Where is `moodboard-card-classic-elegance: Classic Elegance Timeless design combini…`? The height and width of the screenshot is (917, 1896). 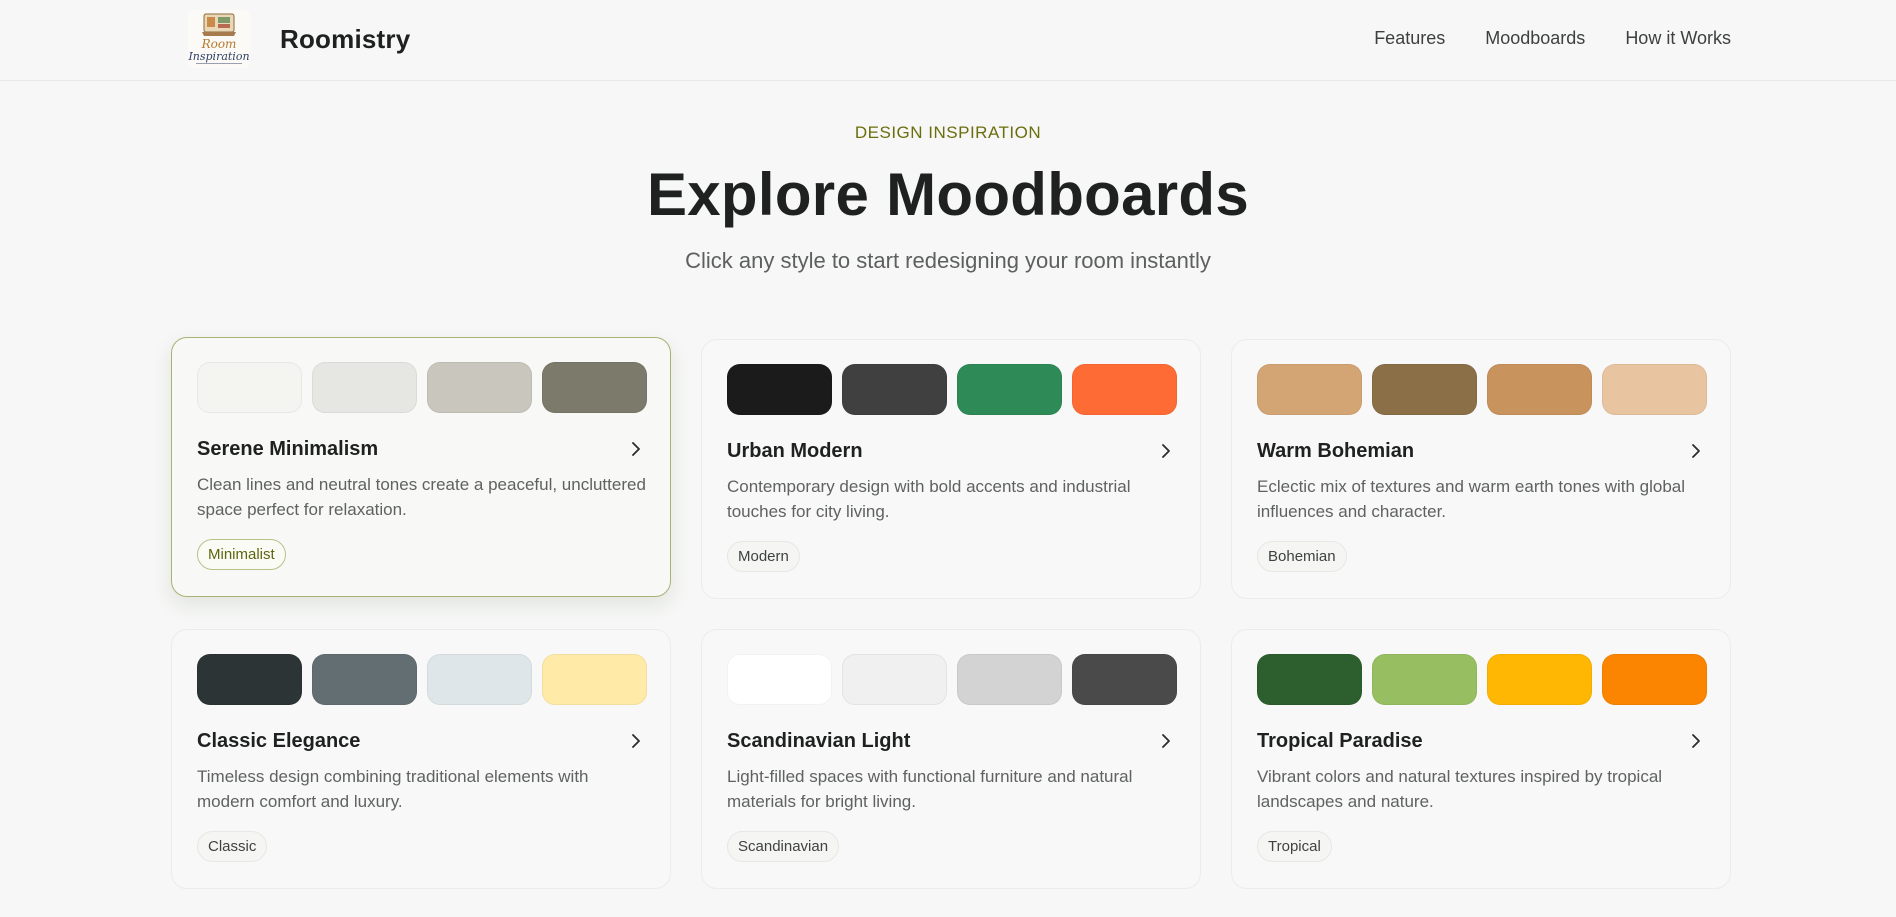
moodboard-card-classic-elegance: Classic Elegance Timeless design combini… is located at coordinates (421, 759).